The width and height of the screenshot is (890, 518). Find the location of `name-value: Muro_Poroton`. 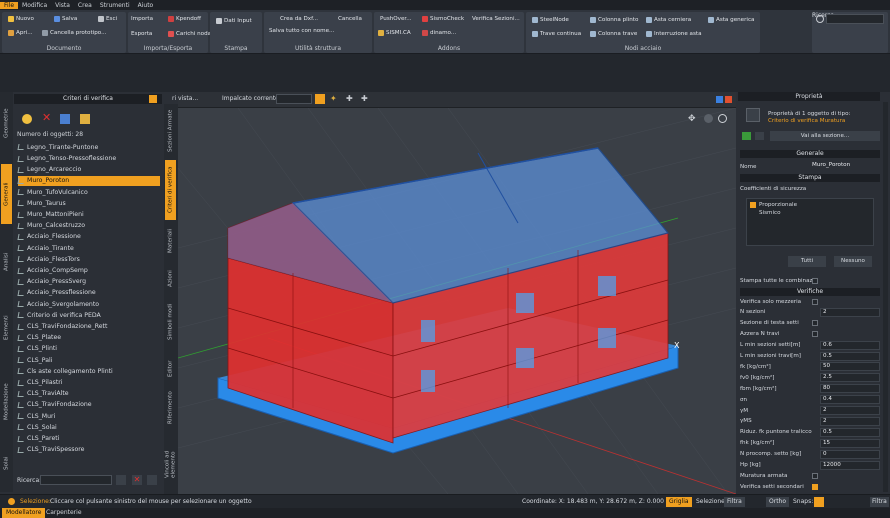

name-value: Muro_Poroton is located at coordinates (845, 166).